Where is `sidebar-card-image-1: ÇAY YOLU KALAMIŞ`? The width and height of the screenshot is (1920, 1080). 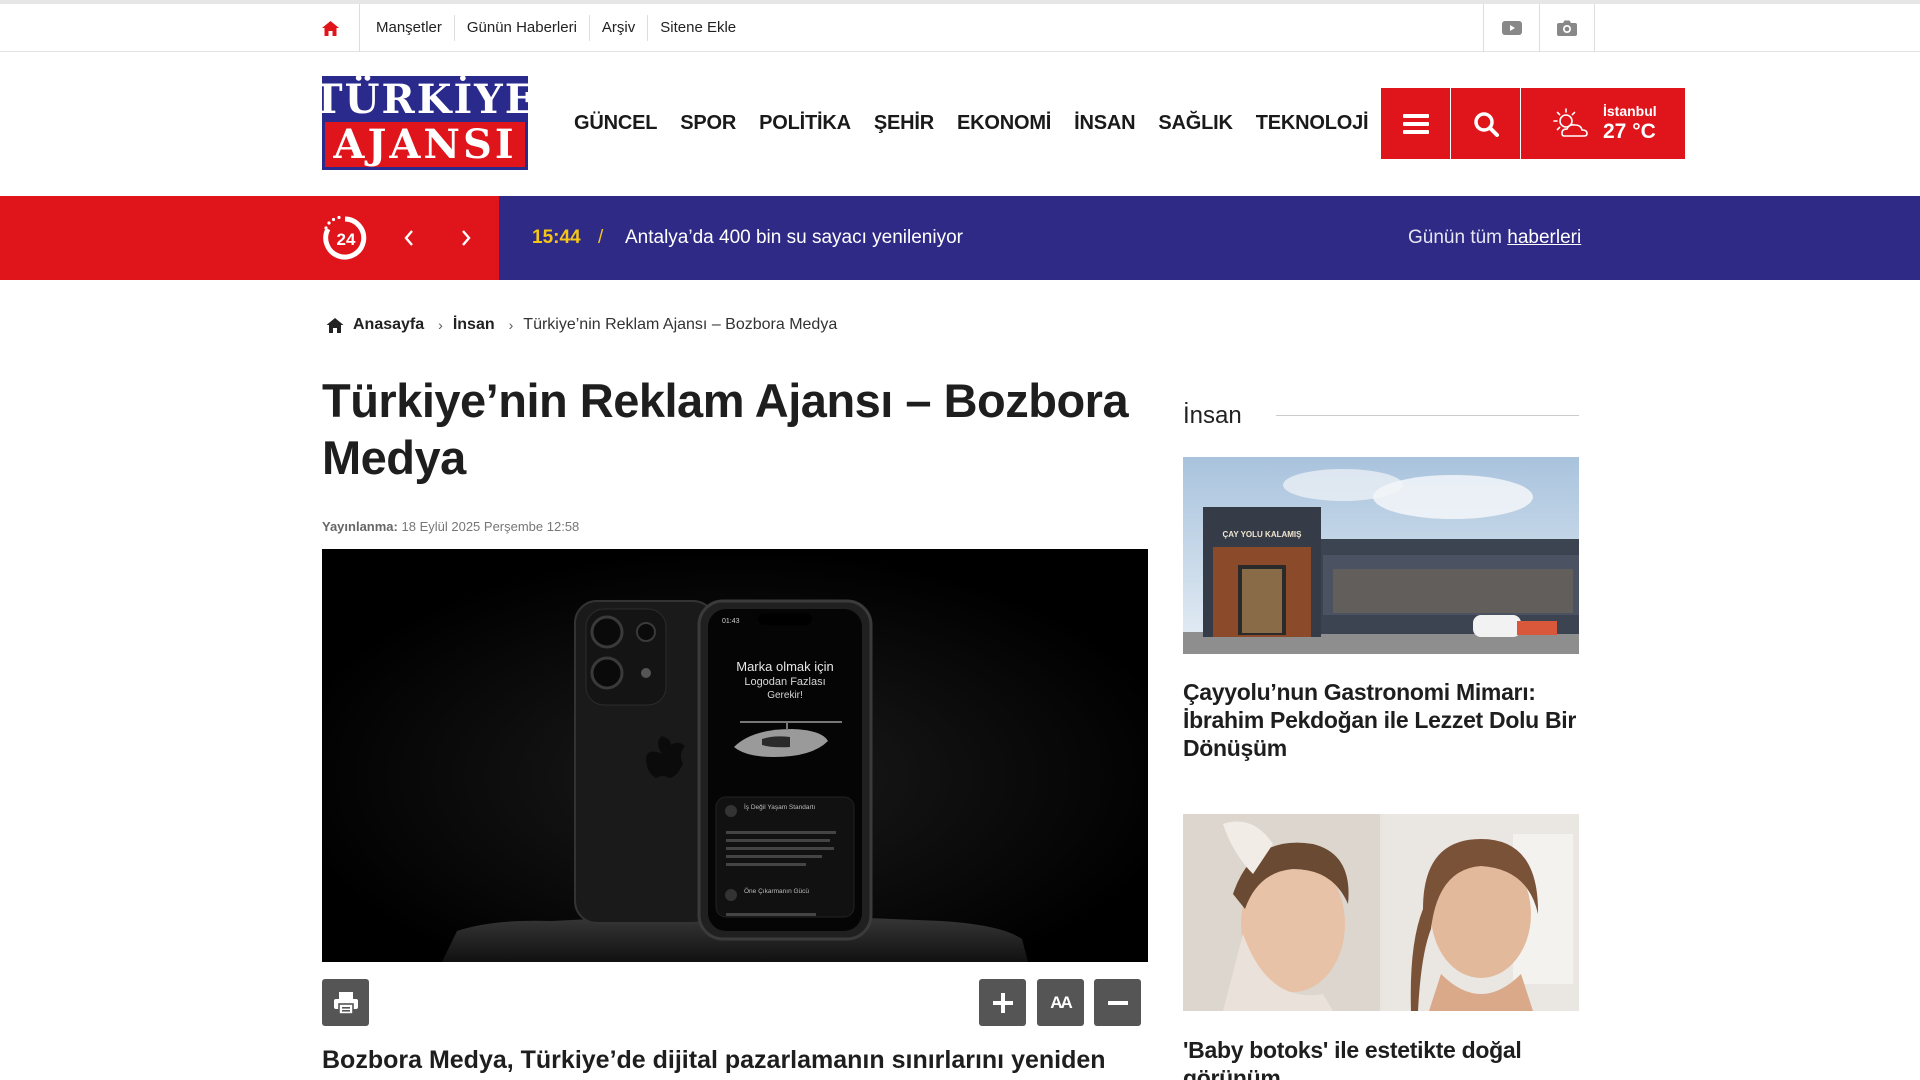 sidebar-card-image-1: ÇAY YOLU KALAMIŞ is located at coordinates (1381, 555).